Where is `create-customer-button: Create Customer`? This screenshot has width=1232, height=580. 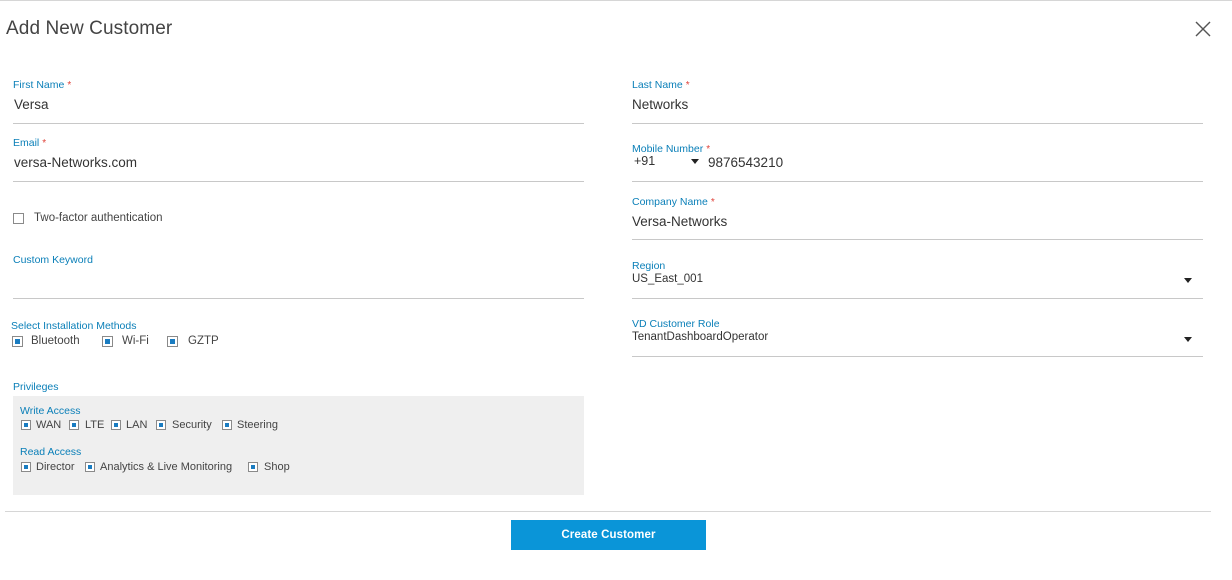
create-customer-button: Create Customer is located at coordinates (608, 535).